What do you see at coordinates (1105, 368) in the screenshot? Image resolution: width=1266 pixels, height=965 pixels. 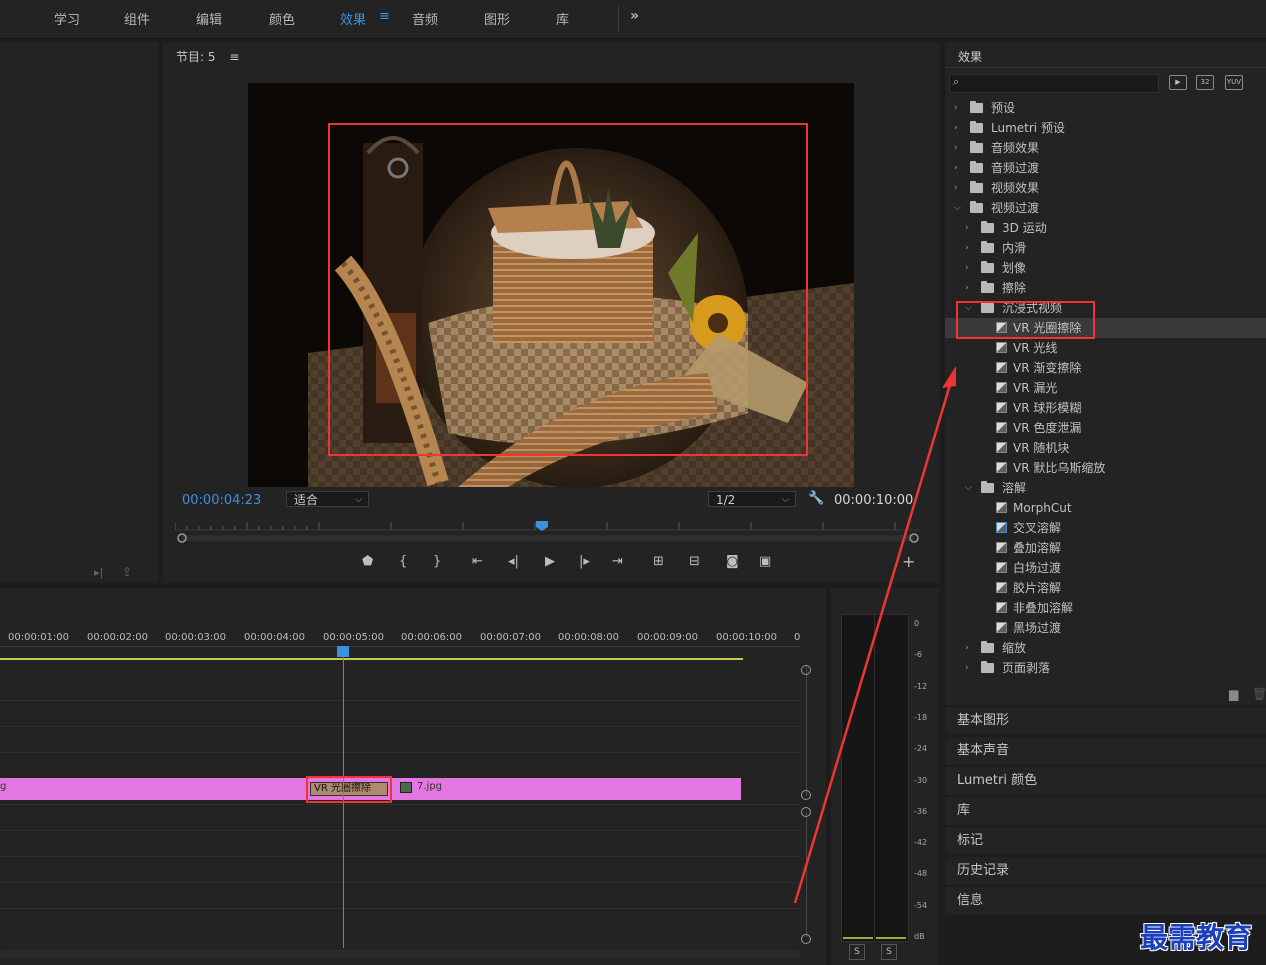 I see `effect-item: VR 渐变擦除` at bounding box center [1105, 368].